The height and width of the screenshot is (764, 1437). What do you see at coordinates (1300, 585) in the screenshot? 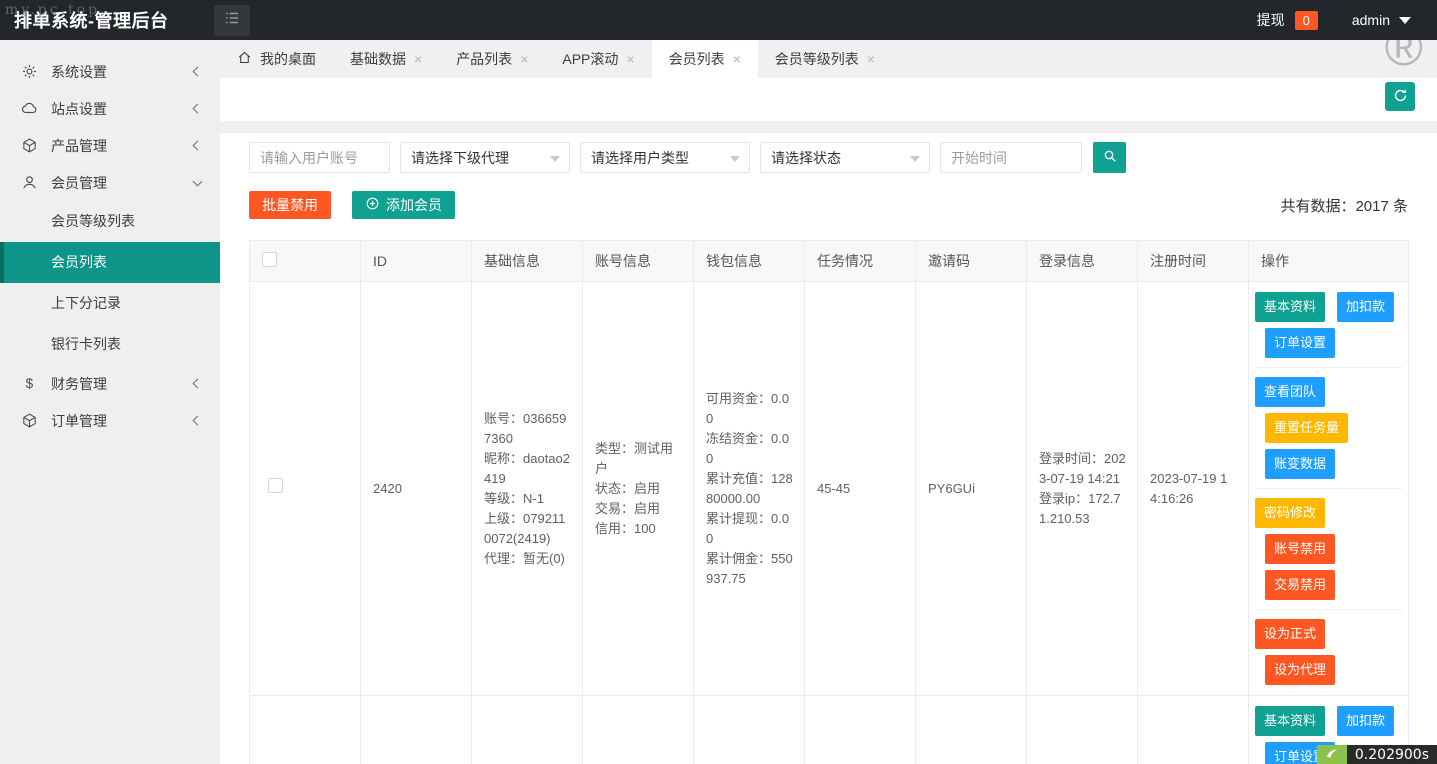
I see `action-disable-trading-button: 交易禁用` at bounding box center [1300, 585].